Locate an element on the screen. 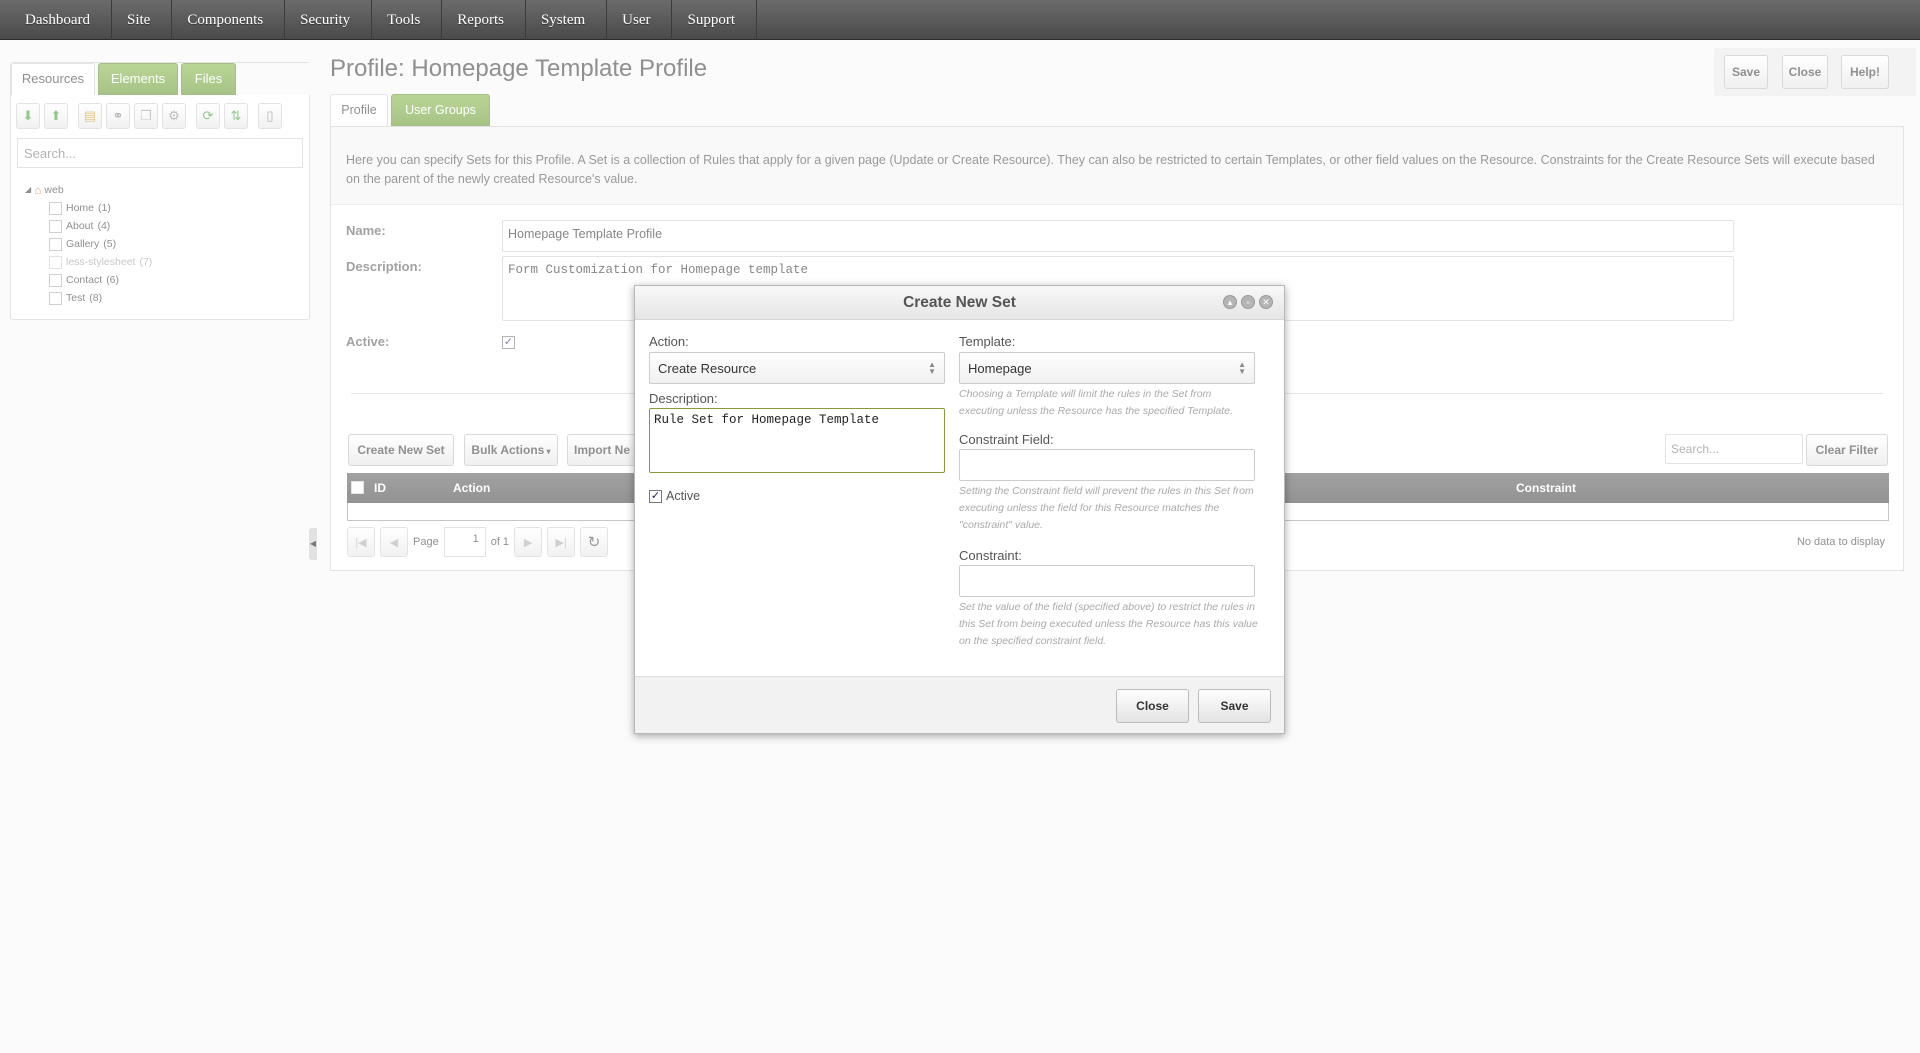  dialog-close-button: Close is located at coordinates (1152, 706).